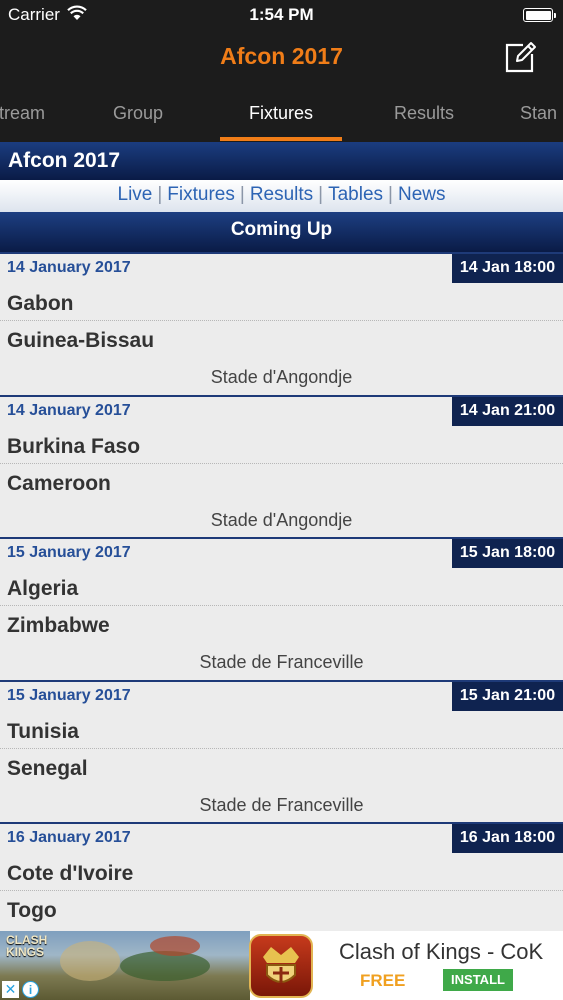  Describe the element at coordinates (541, 117) in the screenshot. I see `tab-standings: Stan` at that location.